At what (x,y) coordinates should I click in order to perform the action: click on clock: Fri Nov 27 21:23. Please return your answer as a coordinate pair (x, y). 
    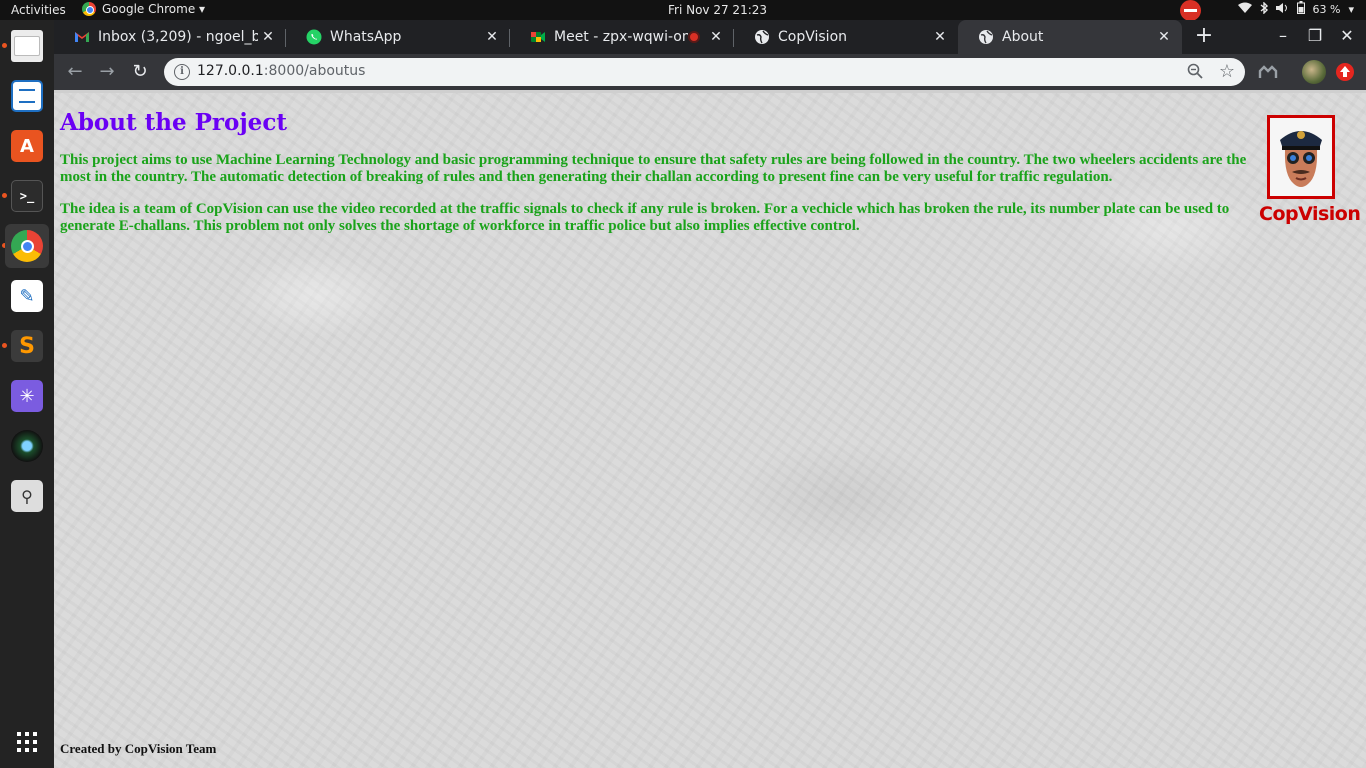
    Looking at the image, I should click on (717, 10).